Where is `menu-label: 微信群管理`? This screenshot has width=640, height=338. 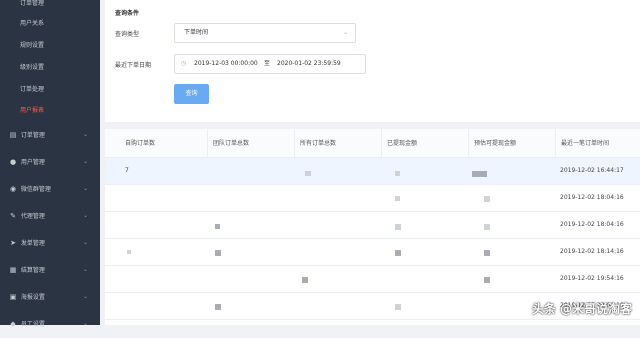 menu-label: 微信群管理 is located at coordinates (36, 189).